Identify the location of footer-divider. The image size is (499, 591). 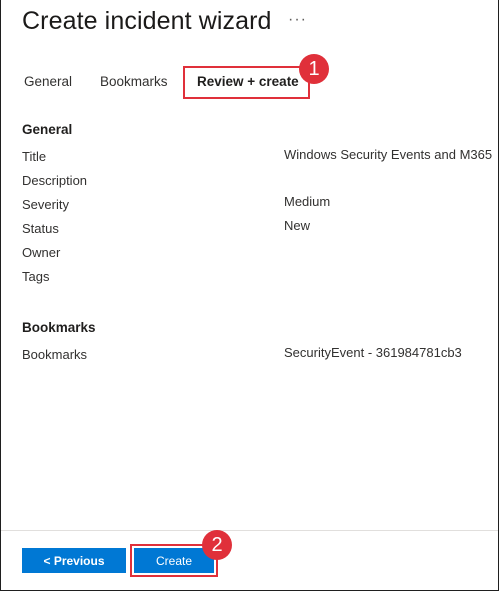
(249, 530).